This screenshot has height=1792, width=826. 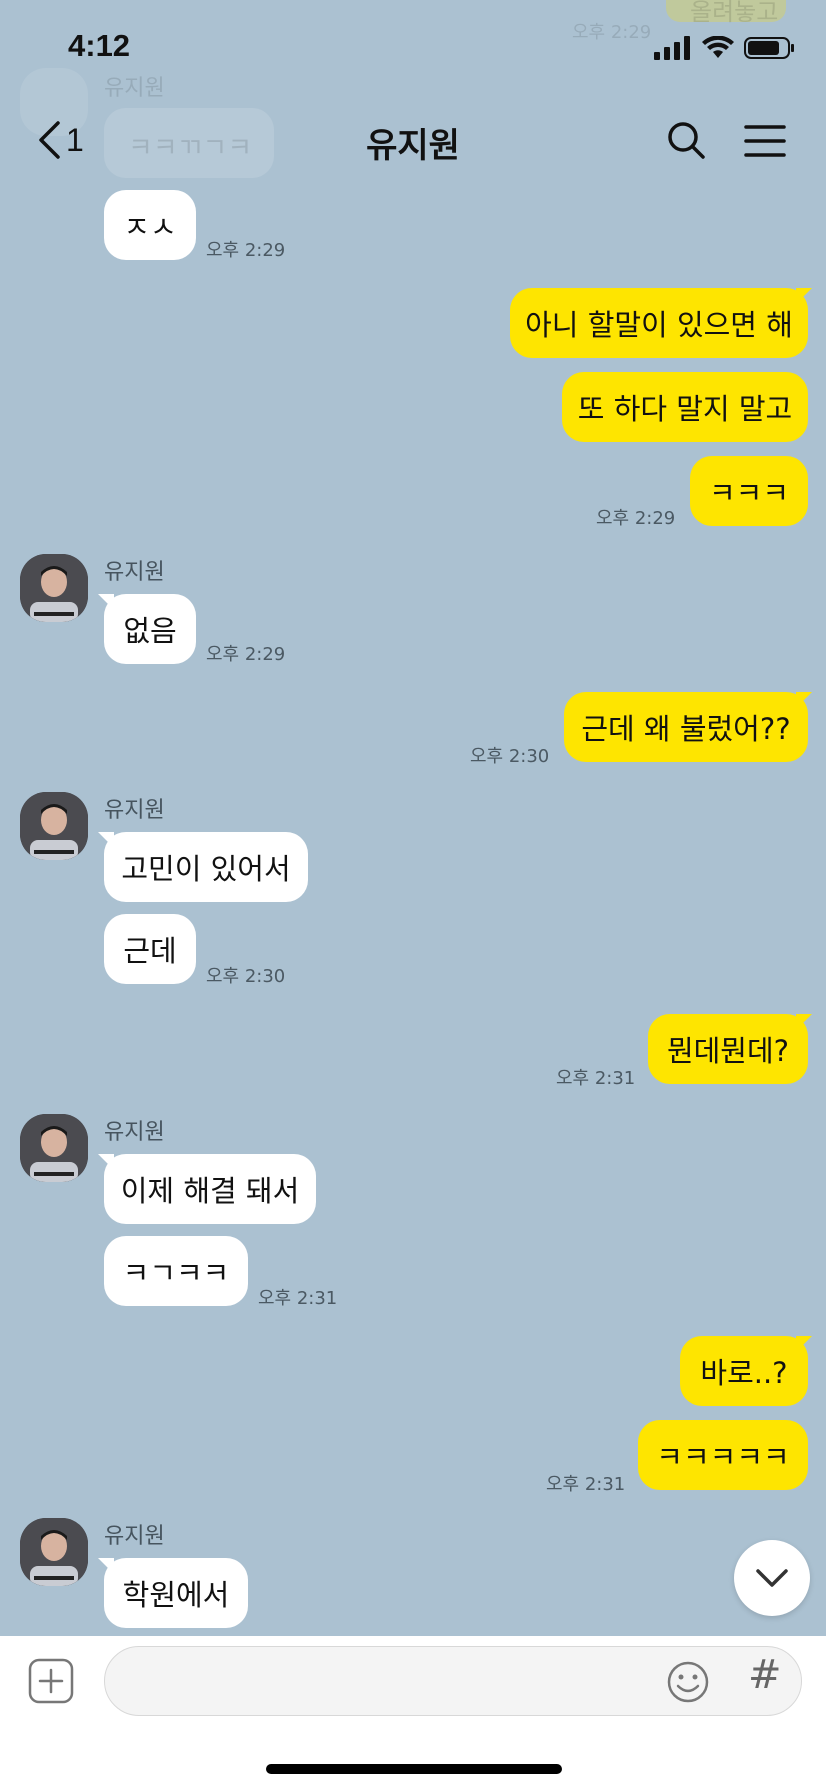 I want to click on status-time: 4:12, so click(x=99, y=45).